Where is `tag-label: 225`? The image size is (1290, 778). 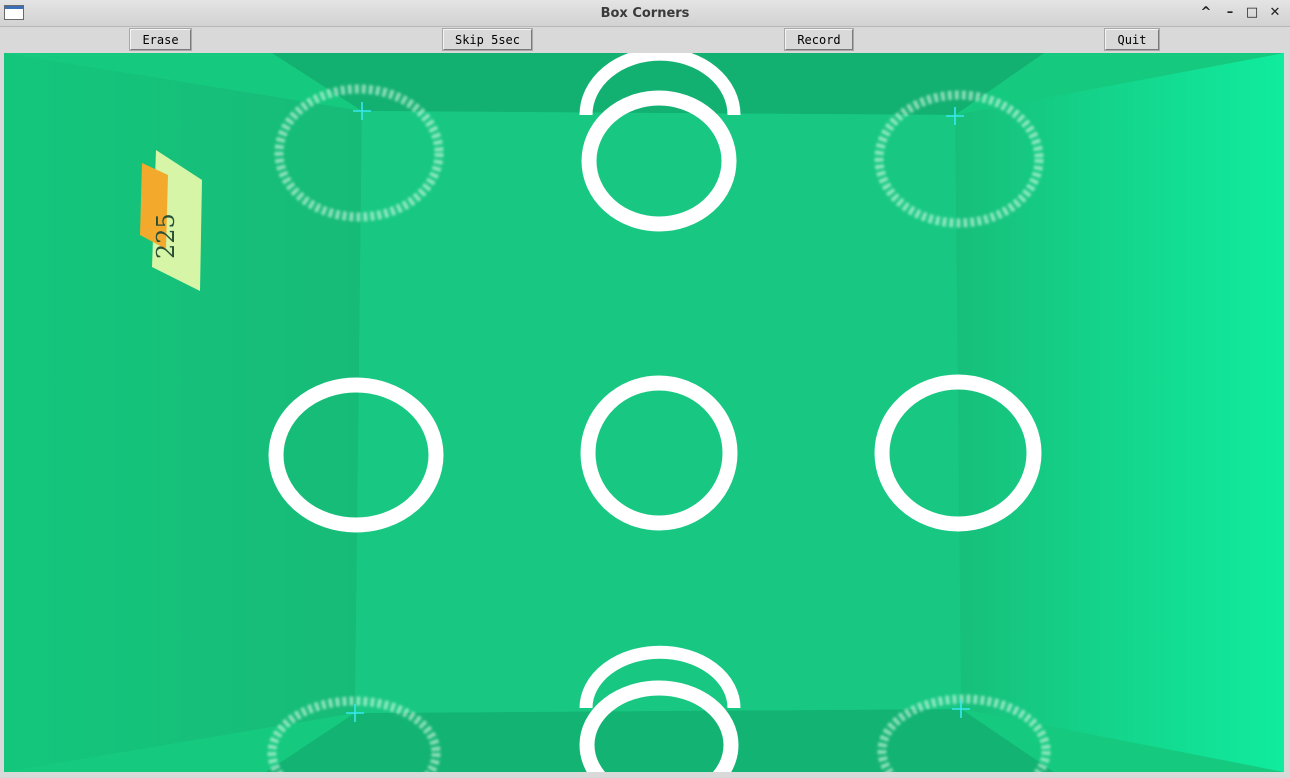
tag-label: 225 is located at coordinates (166, 236).